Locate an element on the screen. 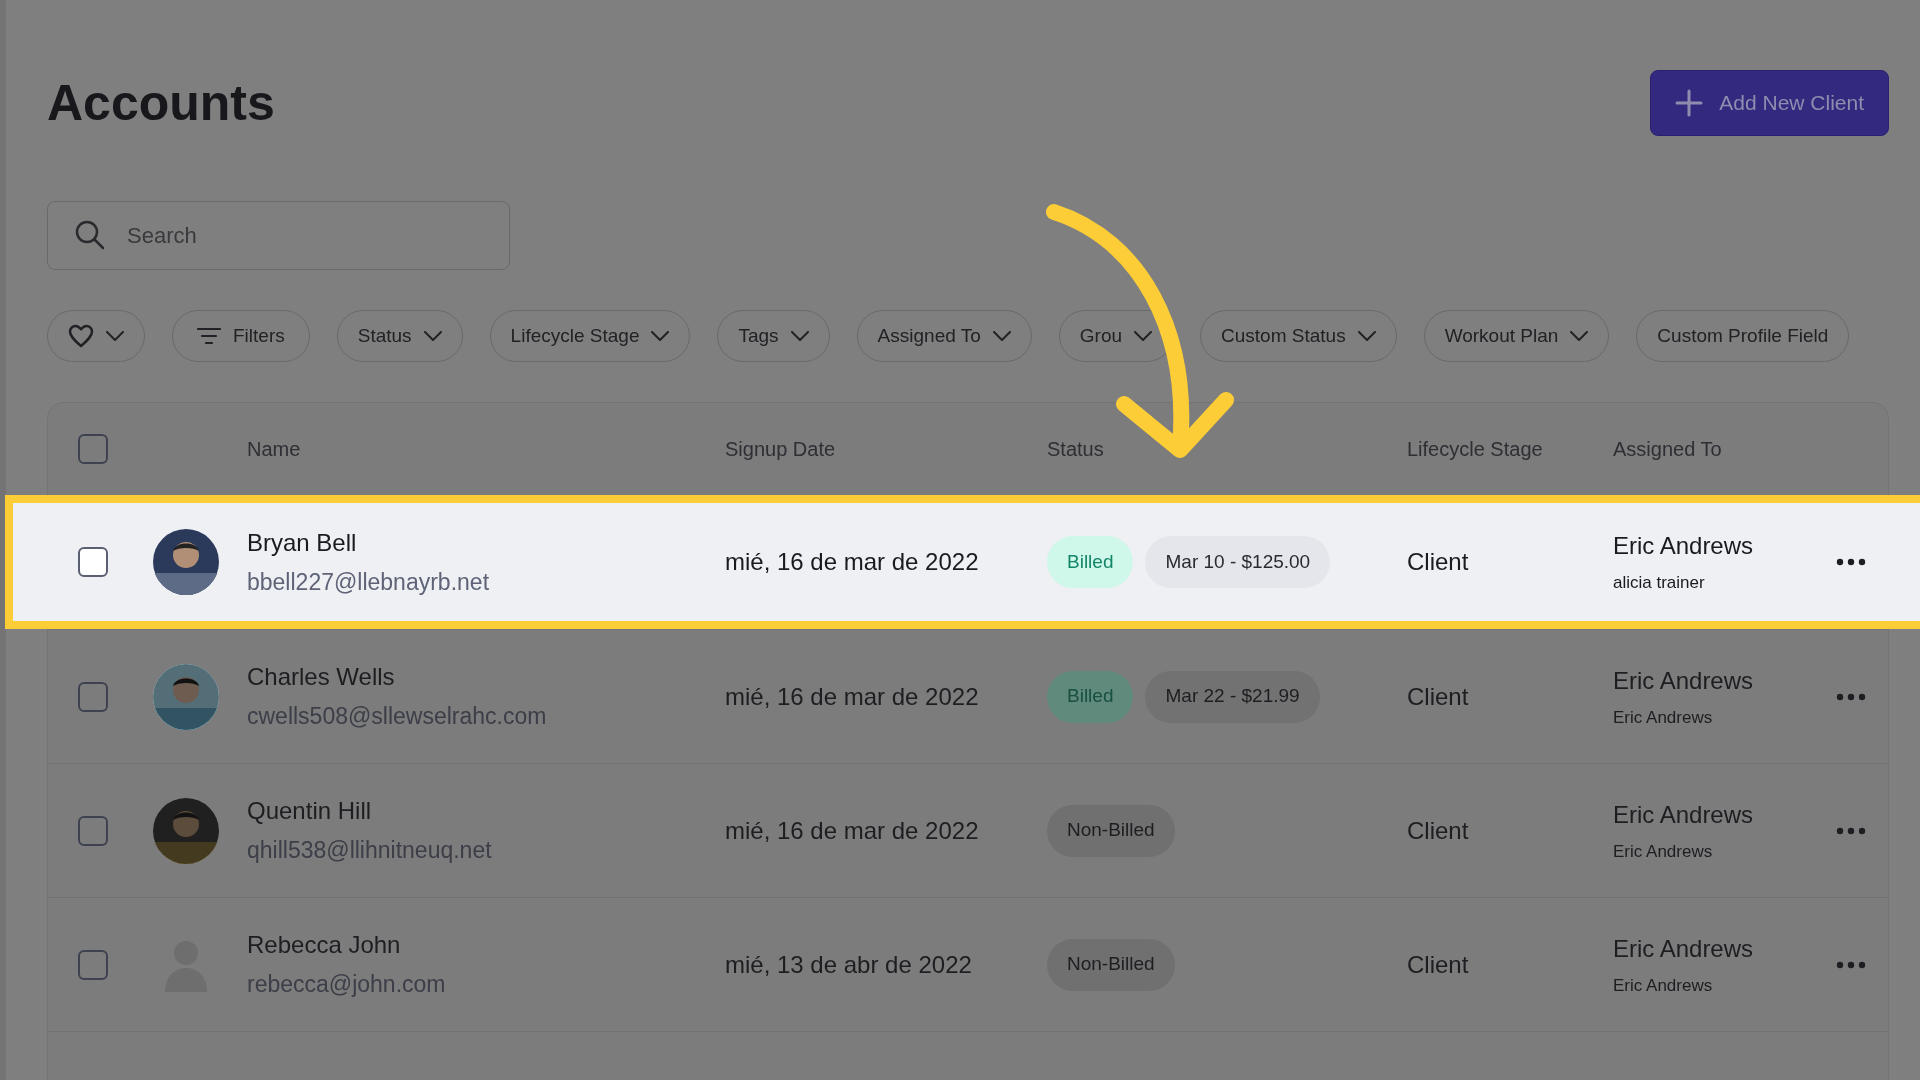 The image size is (1920, 1080). page-title: Accounts is located at coordinates (161, 103).